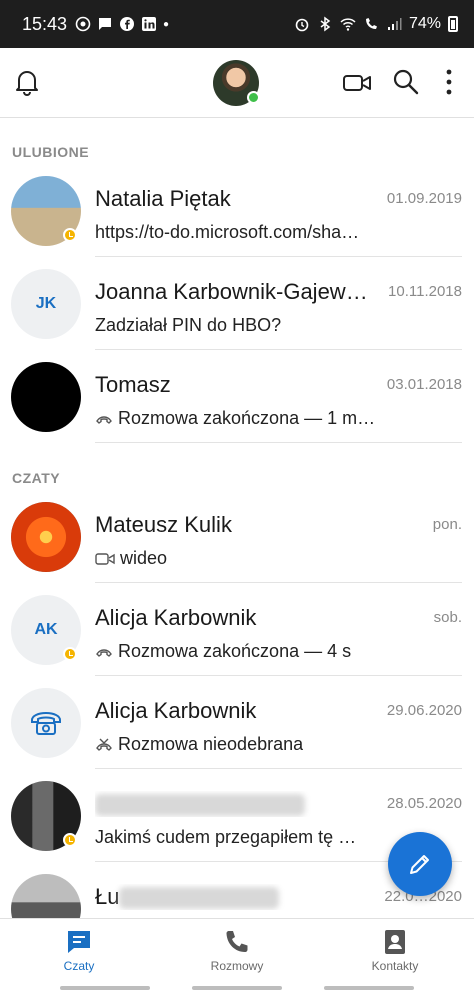 The width and height of the screenshot is (474, 1000). I want to click on my-profile-avatar, so click(236, 83).